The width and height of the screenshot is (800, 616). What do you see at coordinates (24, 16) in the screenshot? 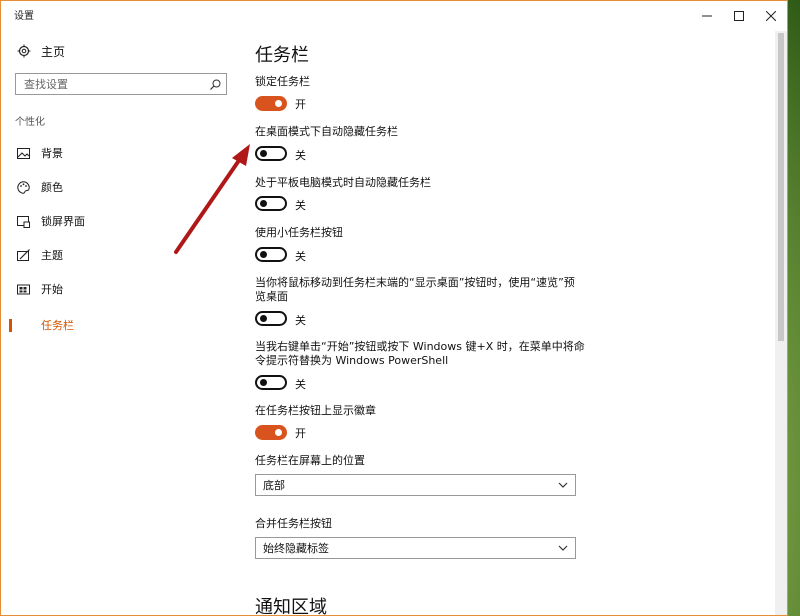
I see `window-title: 设置` at bounding box center [24, 16].